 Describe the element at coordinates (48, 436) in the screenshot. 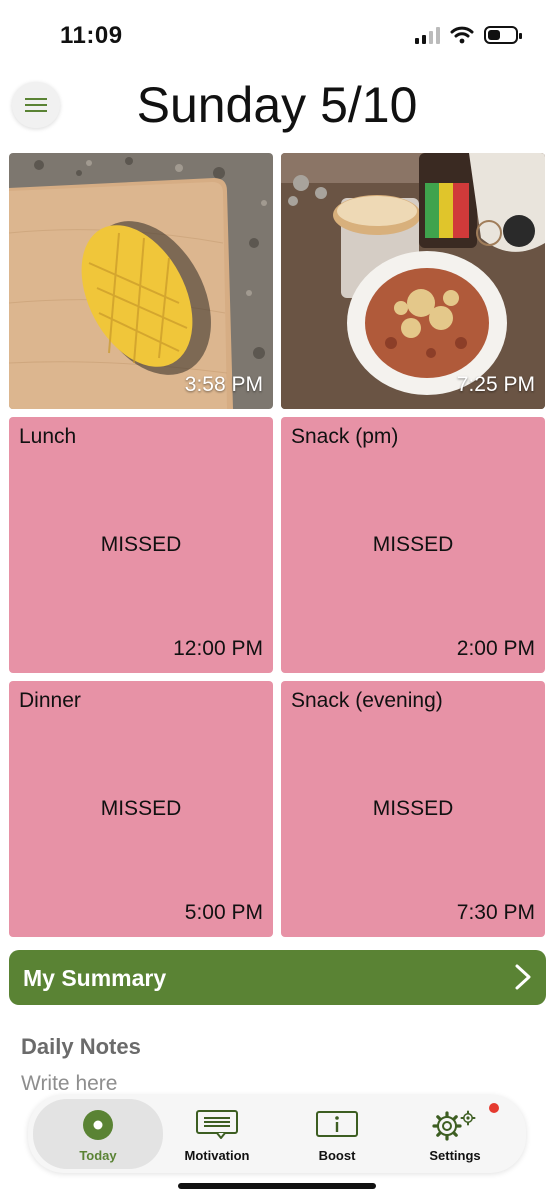

I see `meal-label: Lunch` at that location.